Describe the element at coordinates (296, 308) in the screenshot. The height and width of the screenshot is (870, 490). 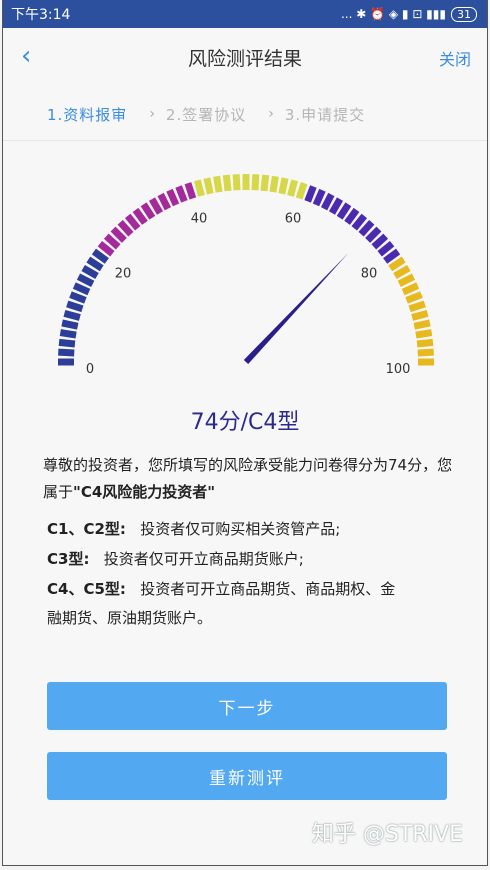
I see `gauge-needle` at that location.